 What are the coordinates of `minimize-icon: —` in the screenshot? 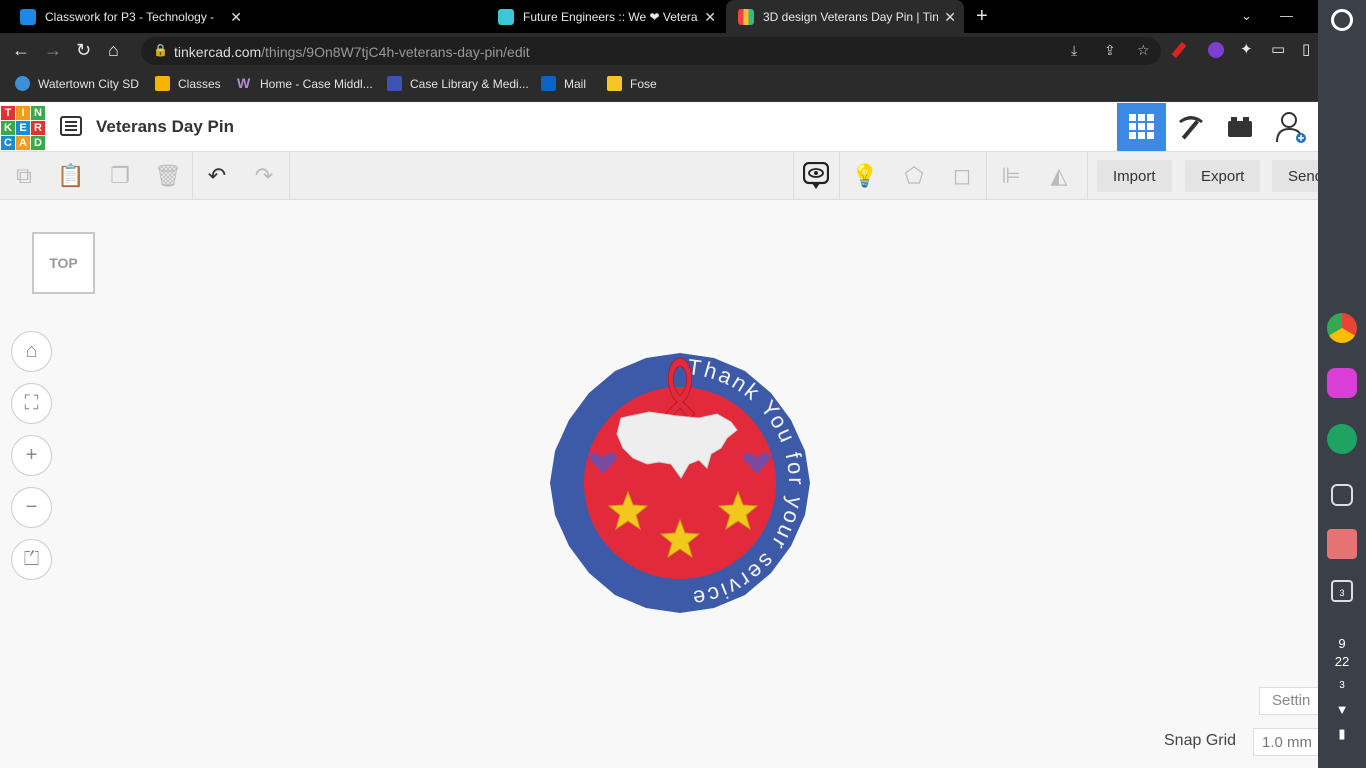 It's located at (1286, 15).